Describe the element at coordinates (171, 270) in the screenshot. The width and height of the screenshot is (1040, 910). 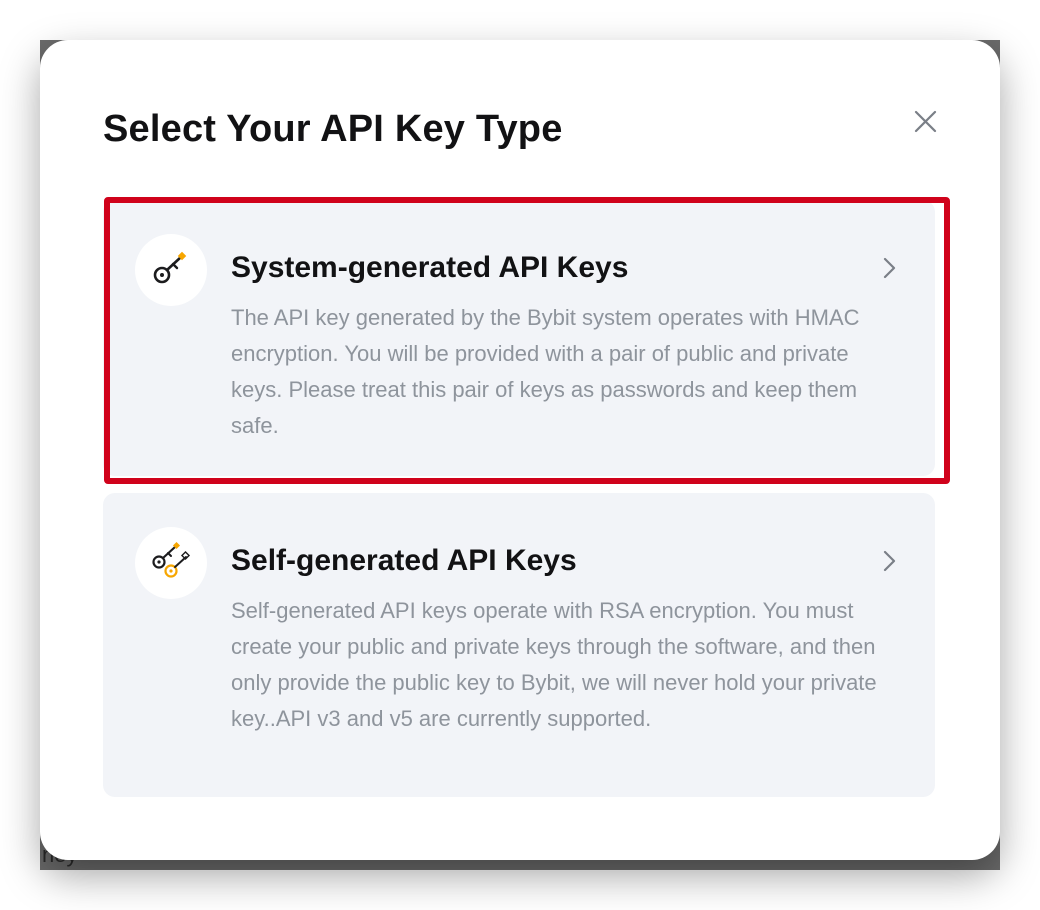
I see `key-icon` at that location.